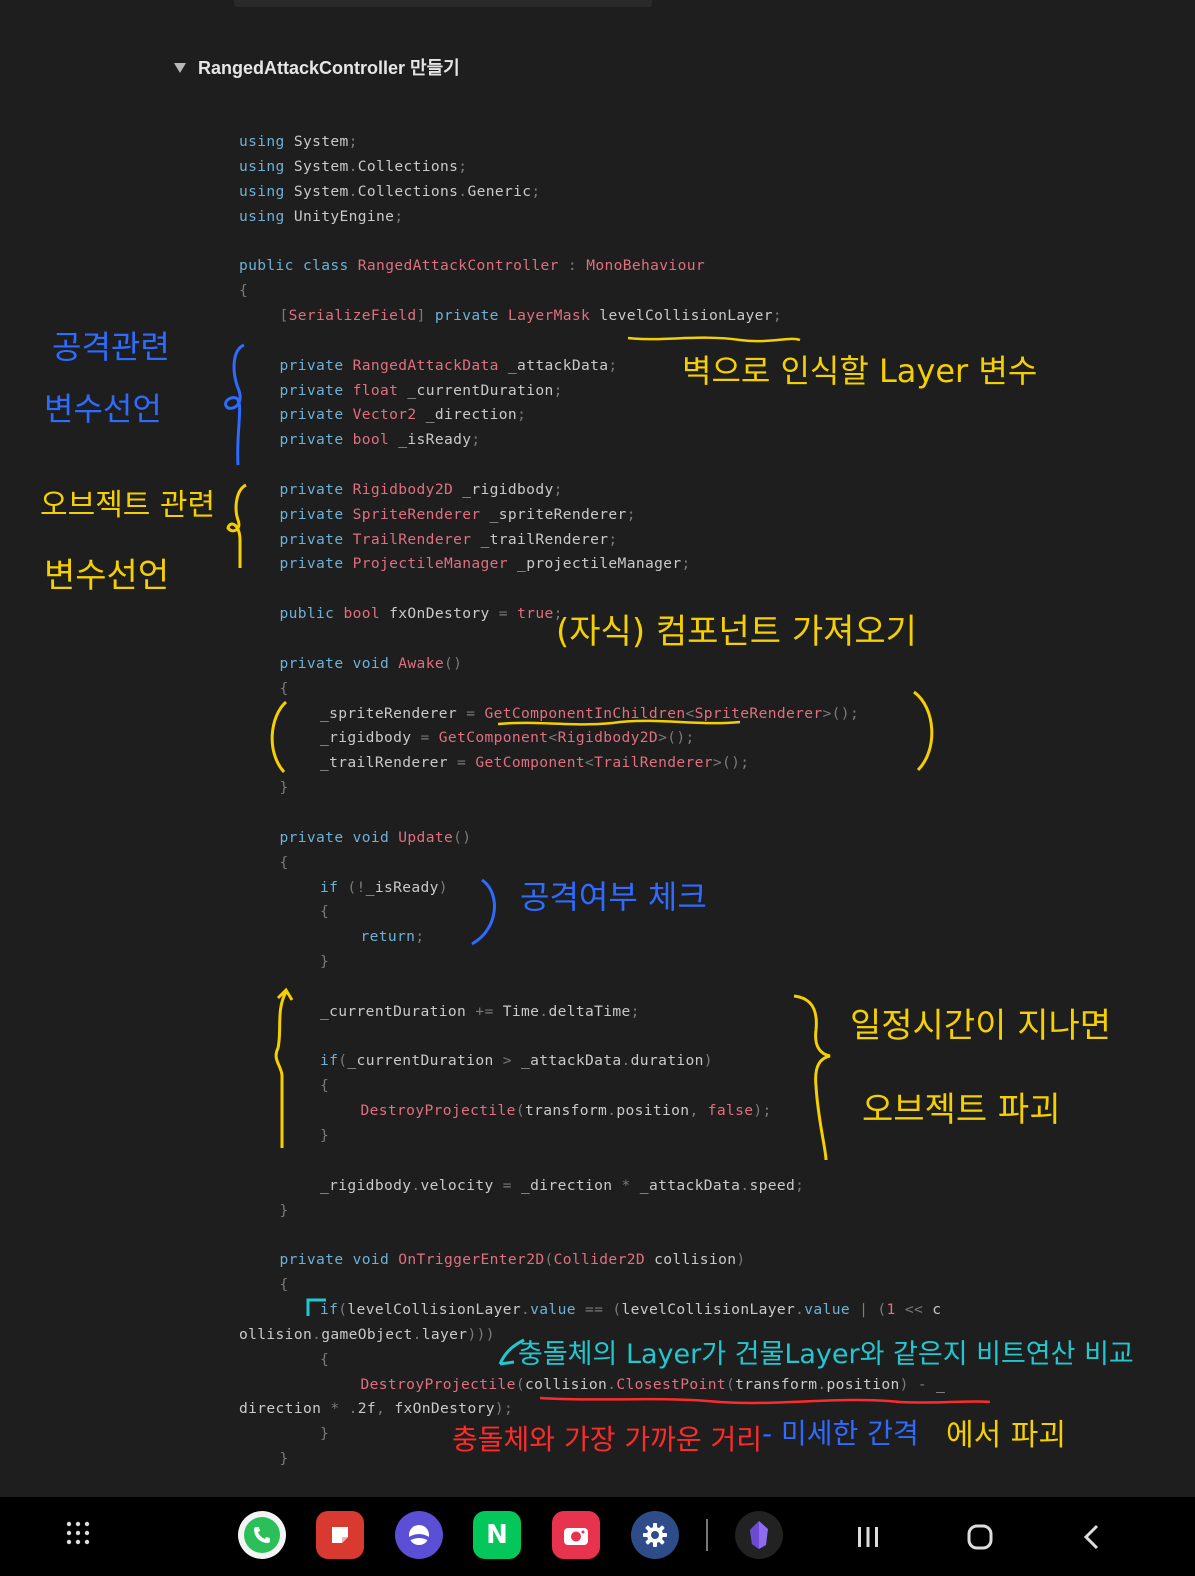 The height and width of the screenshot is (1576, 1195). I want to click on code-token: -, so click(922, 1384).